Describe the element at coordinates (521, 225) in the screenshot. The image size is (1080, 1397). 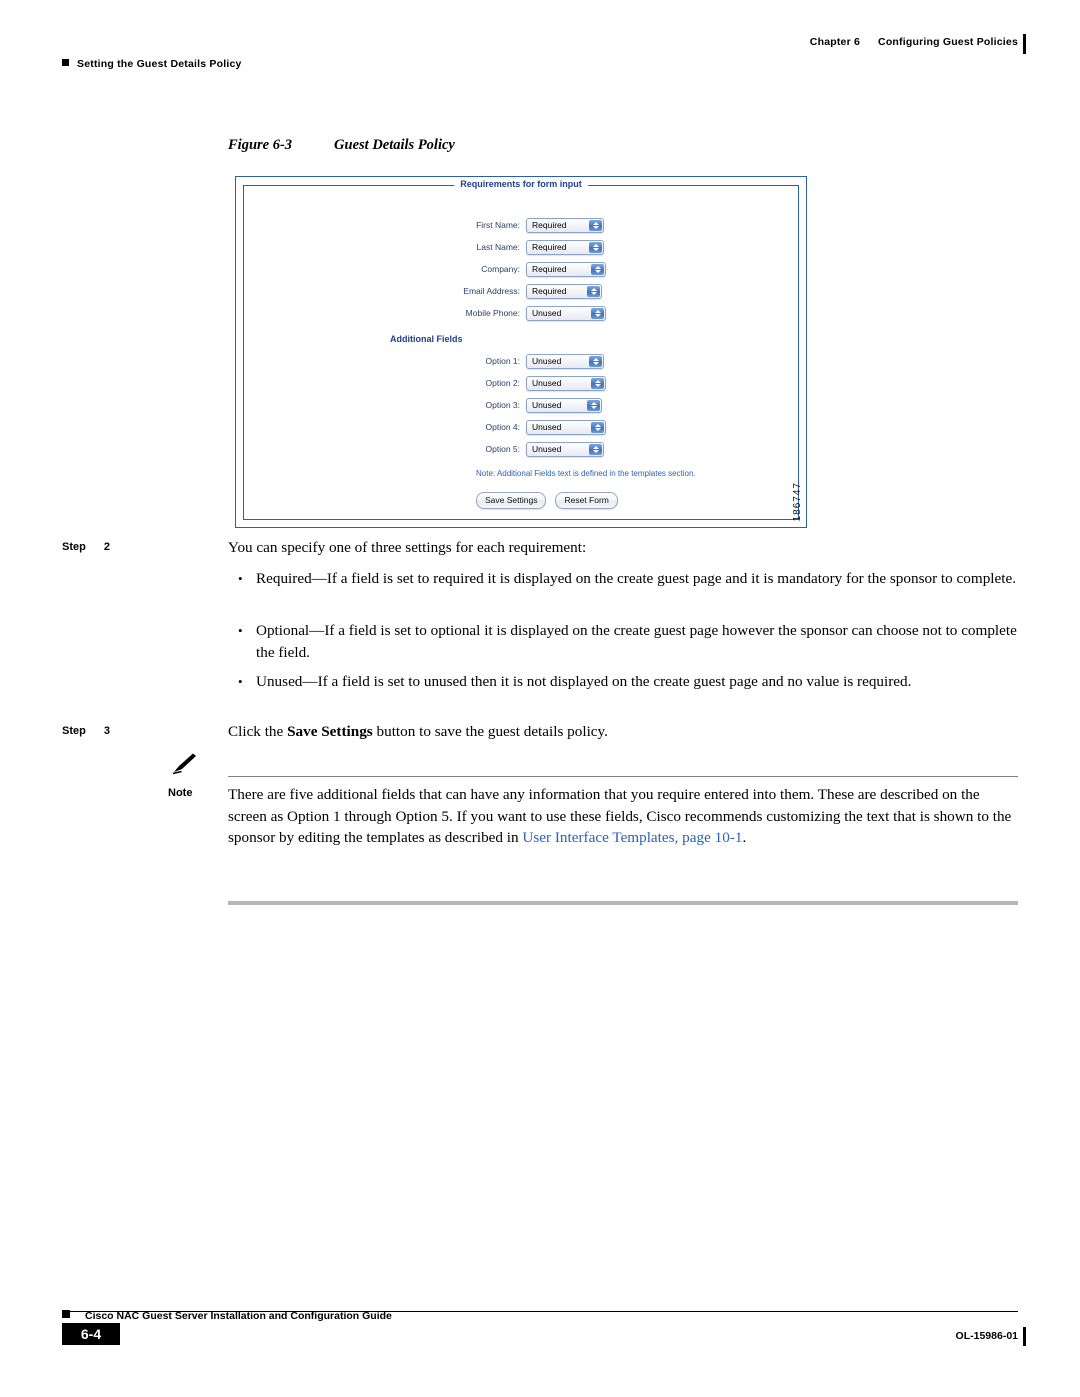
I see `form-row-first-name: First Name: Required` at that location.